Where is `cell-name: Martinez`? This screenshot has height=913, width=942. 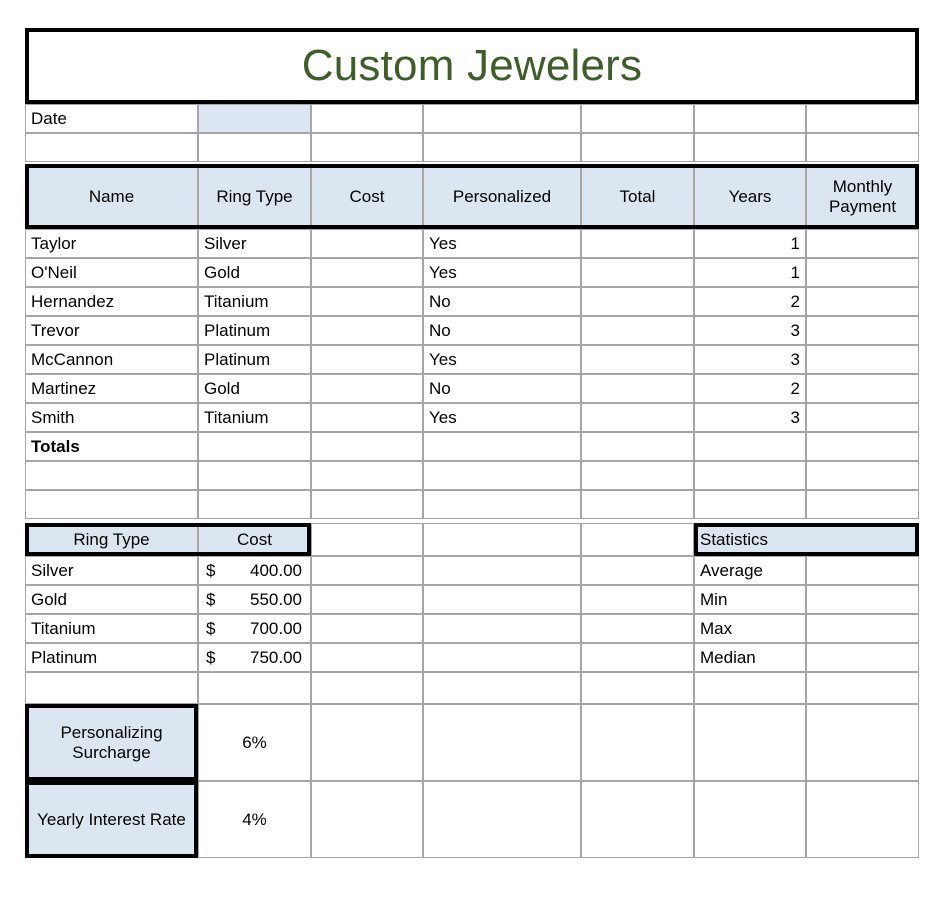 cell-name: Martinez is located at coordinates (111, 388).